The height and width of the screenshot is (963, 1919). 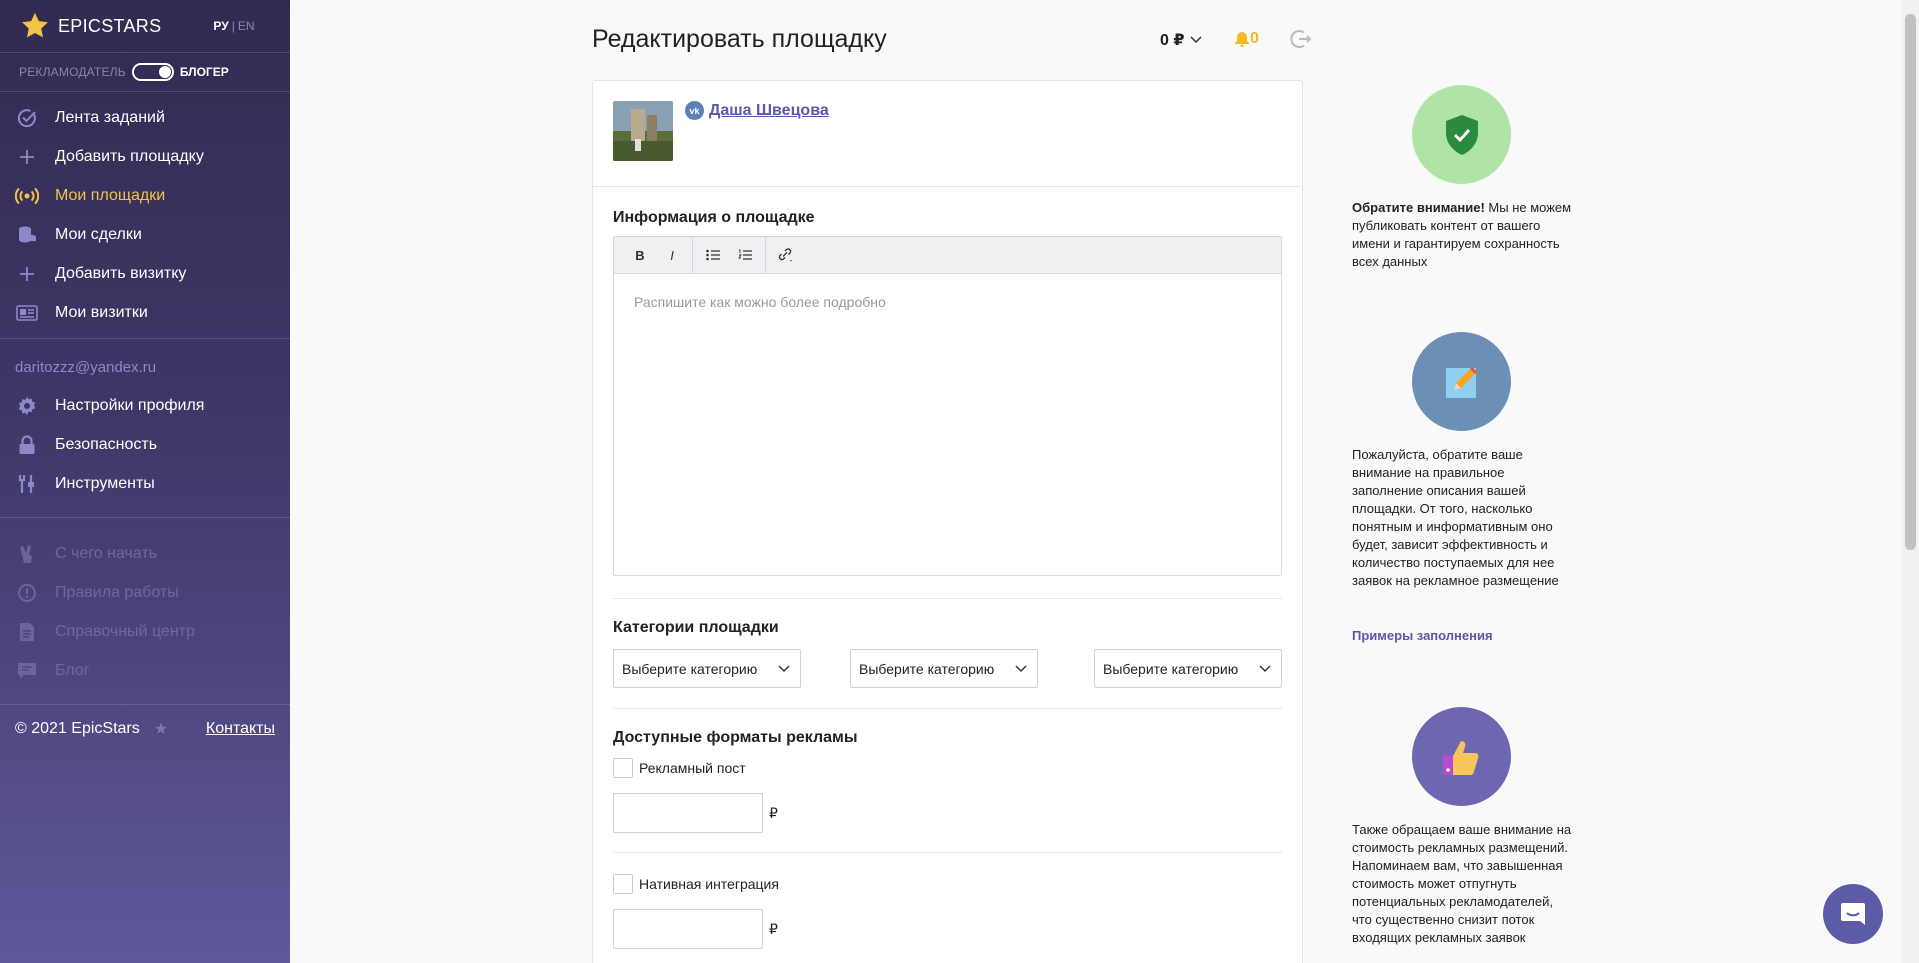 What do you see at coordinates (72, 670) in the screenshot?
I see `sidebar-item-label: Блог` at bounding box center [72, 670].